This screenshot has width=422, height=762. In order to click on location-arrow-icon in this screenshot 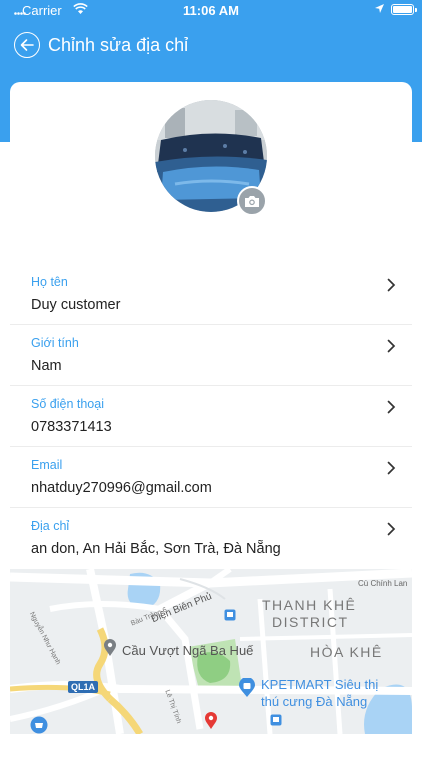, I will do `click(379, 8)`.